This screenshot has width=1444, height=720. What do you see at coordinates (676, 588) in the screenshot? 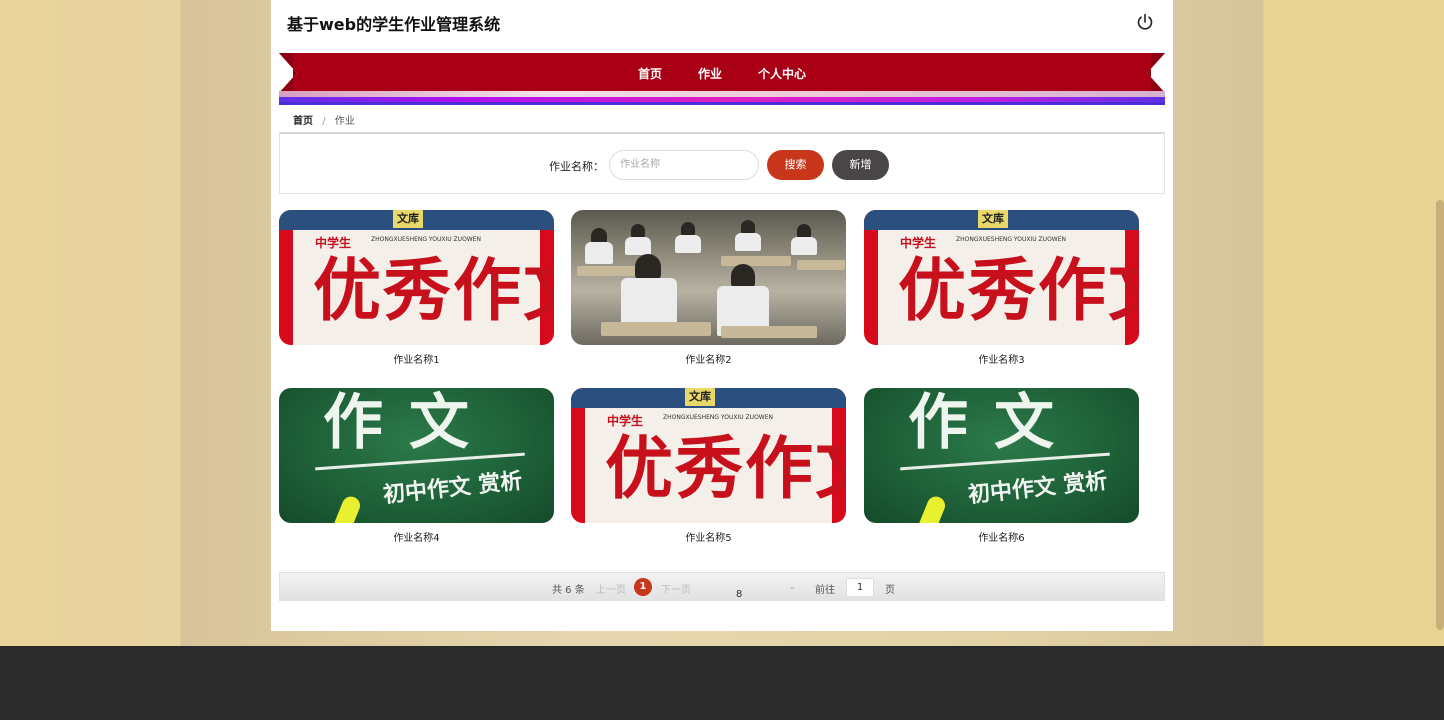
I see `pagination-next: 下一页` at bounding box center [676, 588].